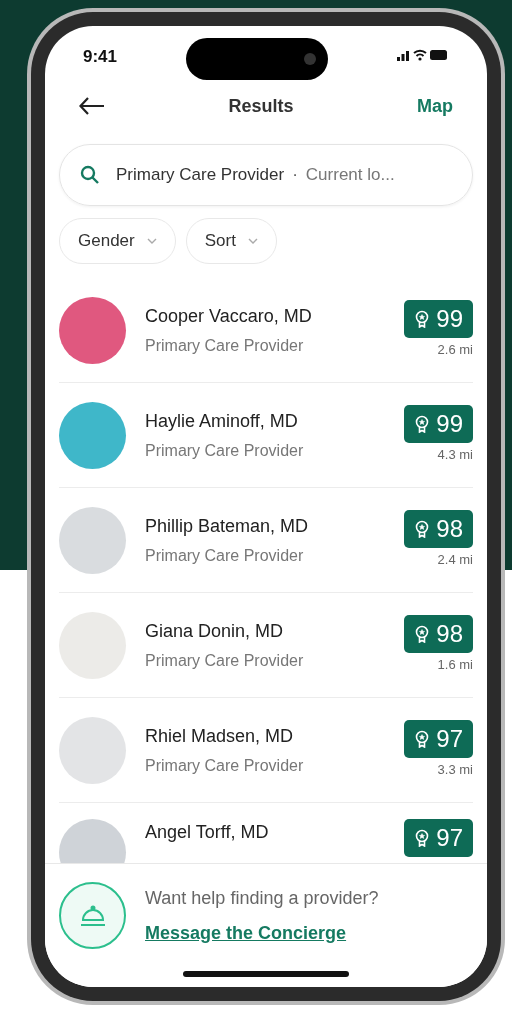 The image size is (512, 1010). I want to click on provider-name: Phillip Bateman, MD, so click(265, 526).